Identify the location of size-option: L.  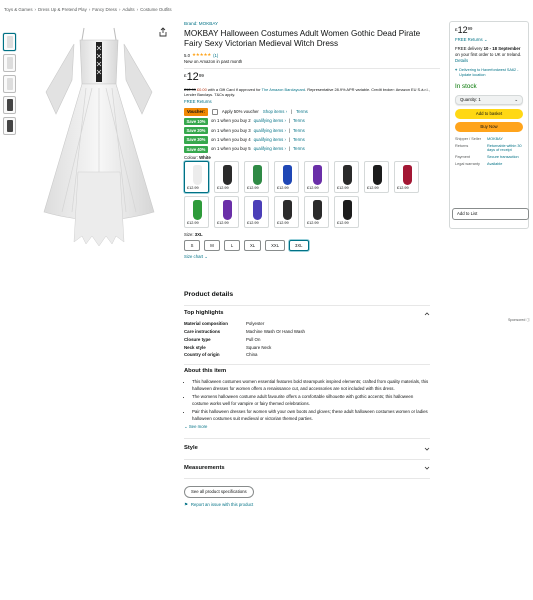
(232, 245).